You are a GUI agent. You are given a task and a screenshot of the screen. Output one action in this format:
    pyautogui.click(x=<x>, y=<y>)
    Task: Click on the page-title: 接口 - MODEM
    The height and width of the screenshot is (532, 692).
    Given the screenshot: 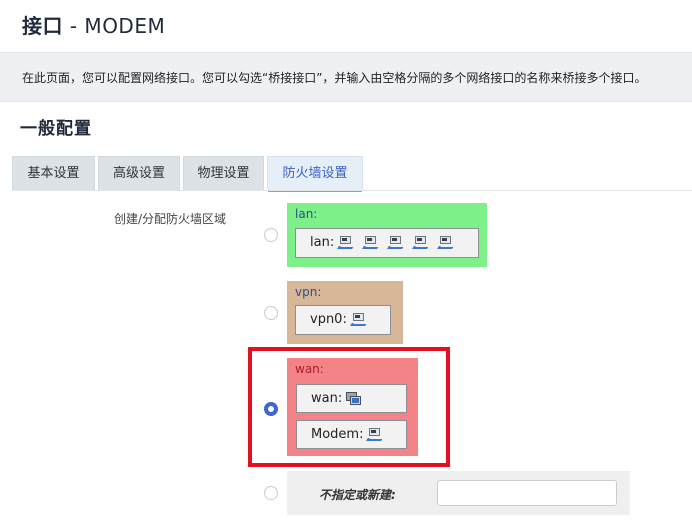 What is the action you would take?
    pyautogui.click(x=94, y=26)
    